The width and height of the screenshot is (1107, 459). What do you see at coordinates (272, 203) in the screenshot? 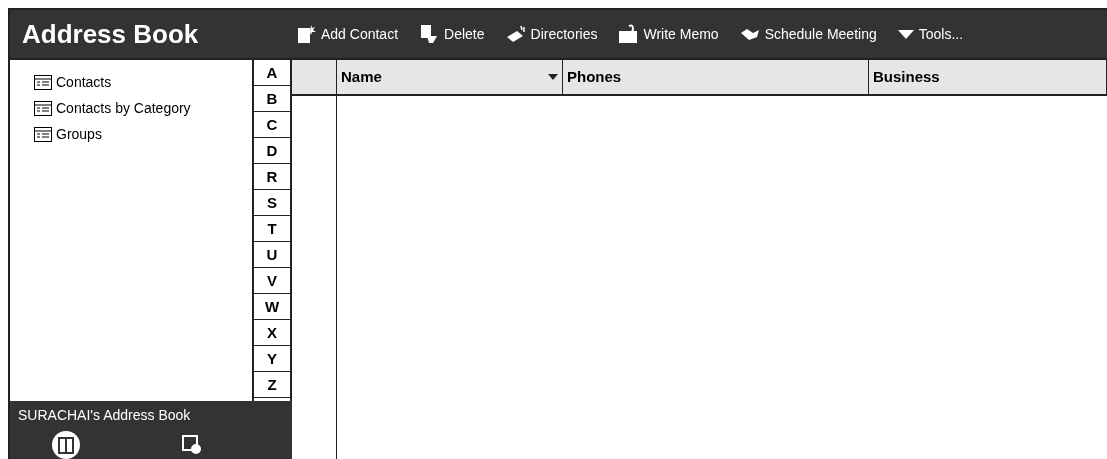
I see `letter-tab: S` at bounding box center [272, 203].